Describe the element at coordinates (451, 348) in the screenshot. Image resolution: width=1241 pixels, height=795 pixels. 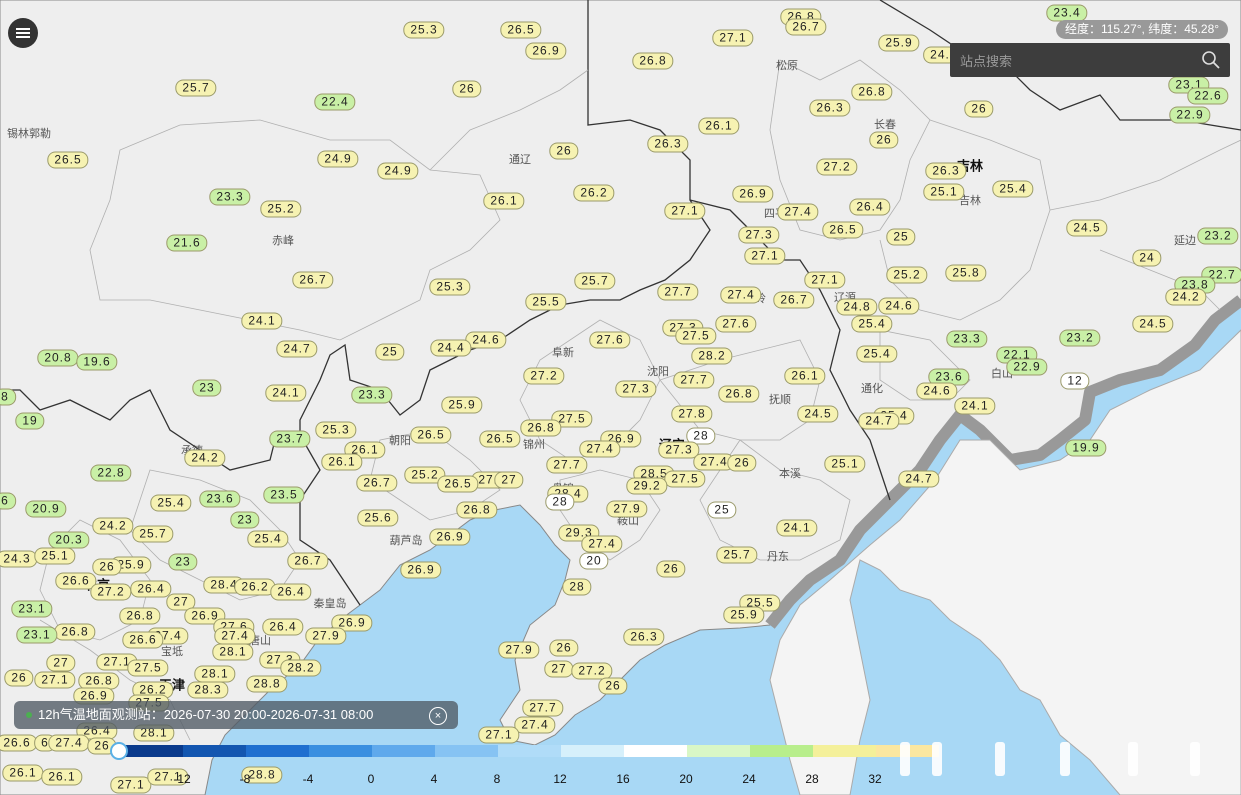
I see `station-temperature-label: 24.4` at that location.